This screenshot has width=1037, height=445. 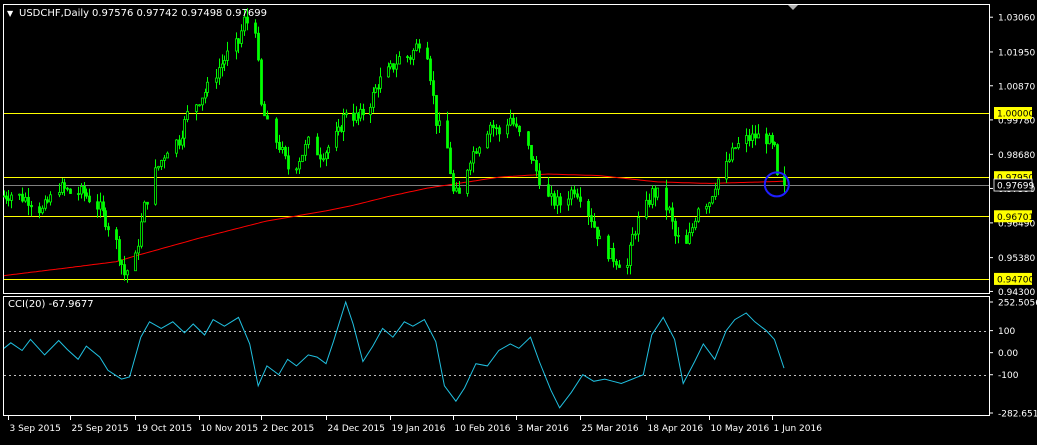 I want to click on time-axis-label: 3 Mar 2016, so click(x=544, y=429).